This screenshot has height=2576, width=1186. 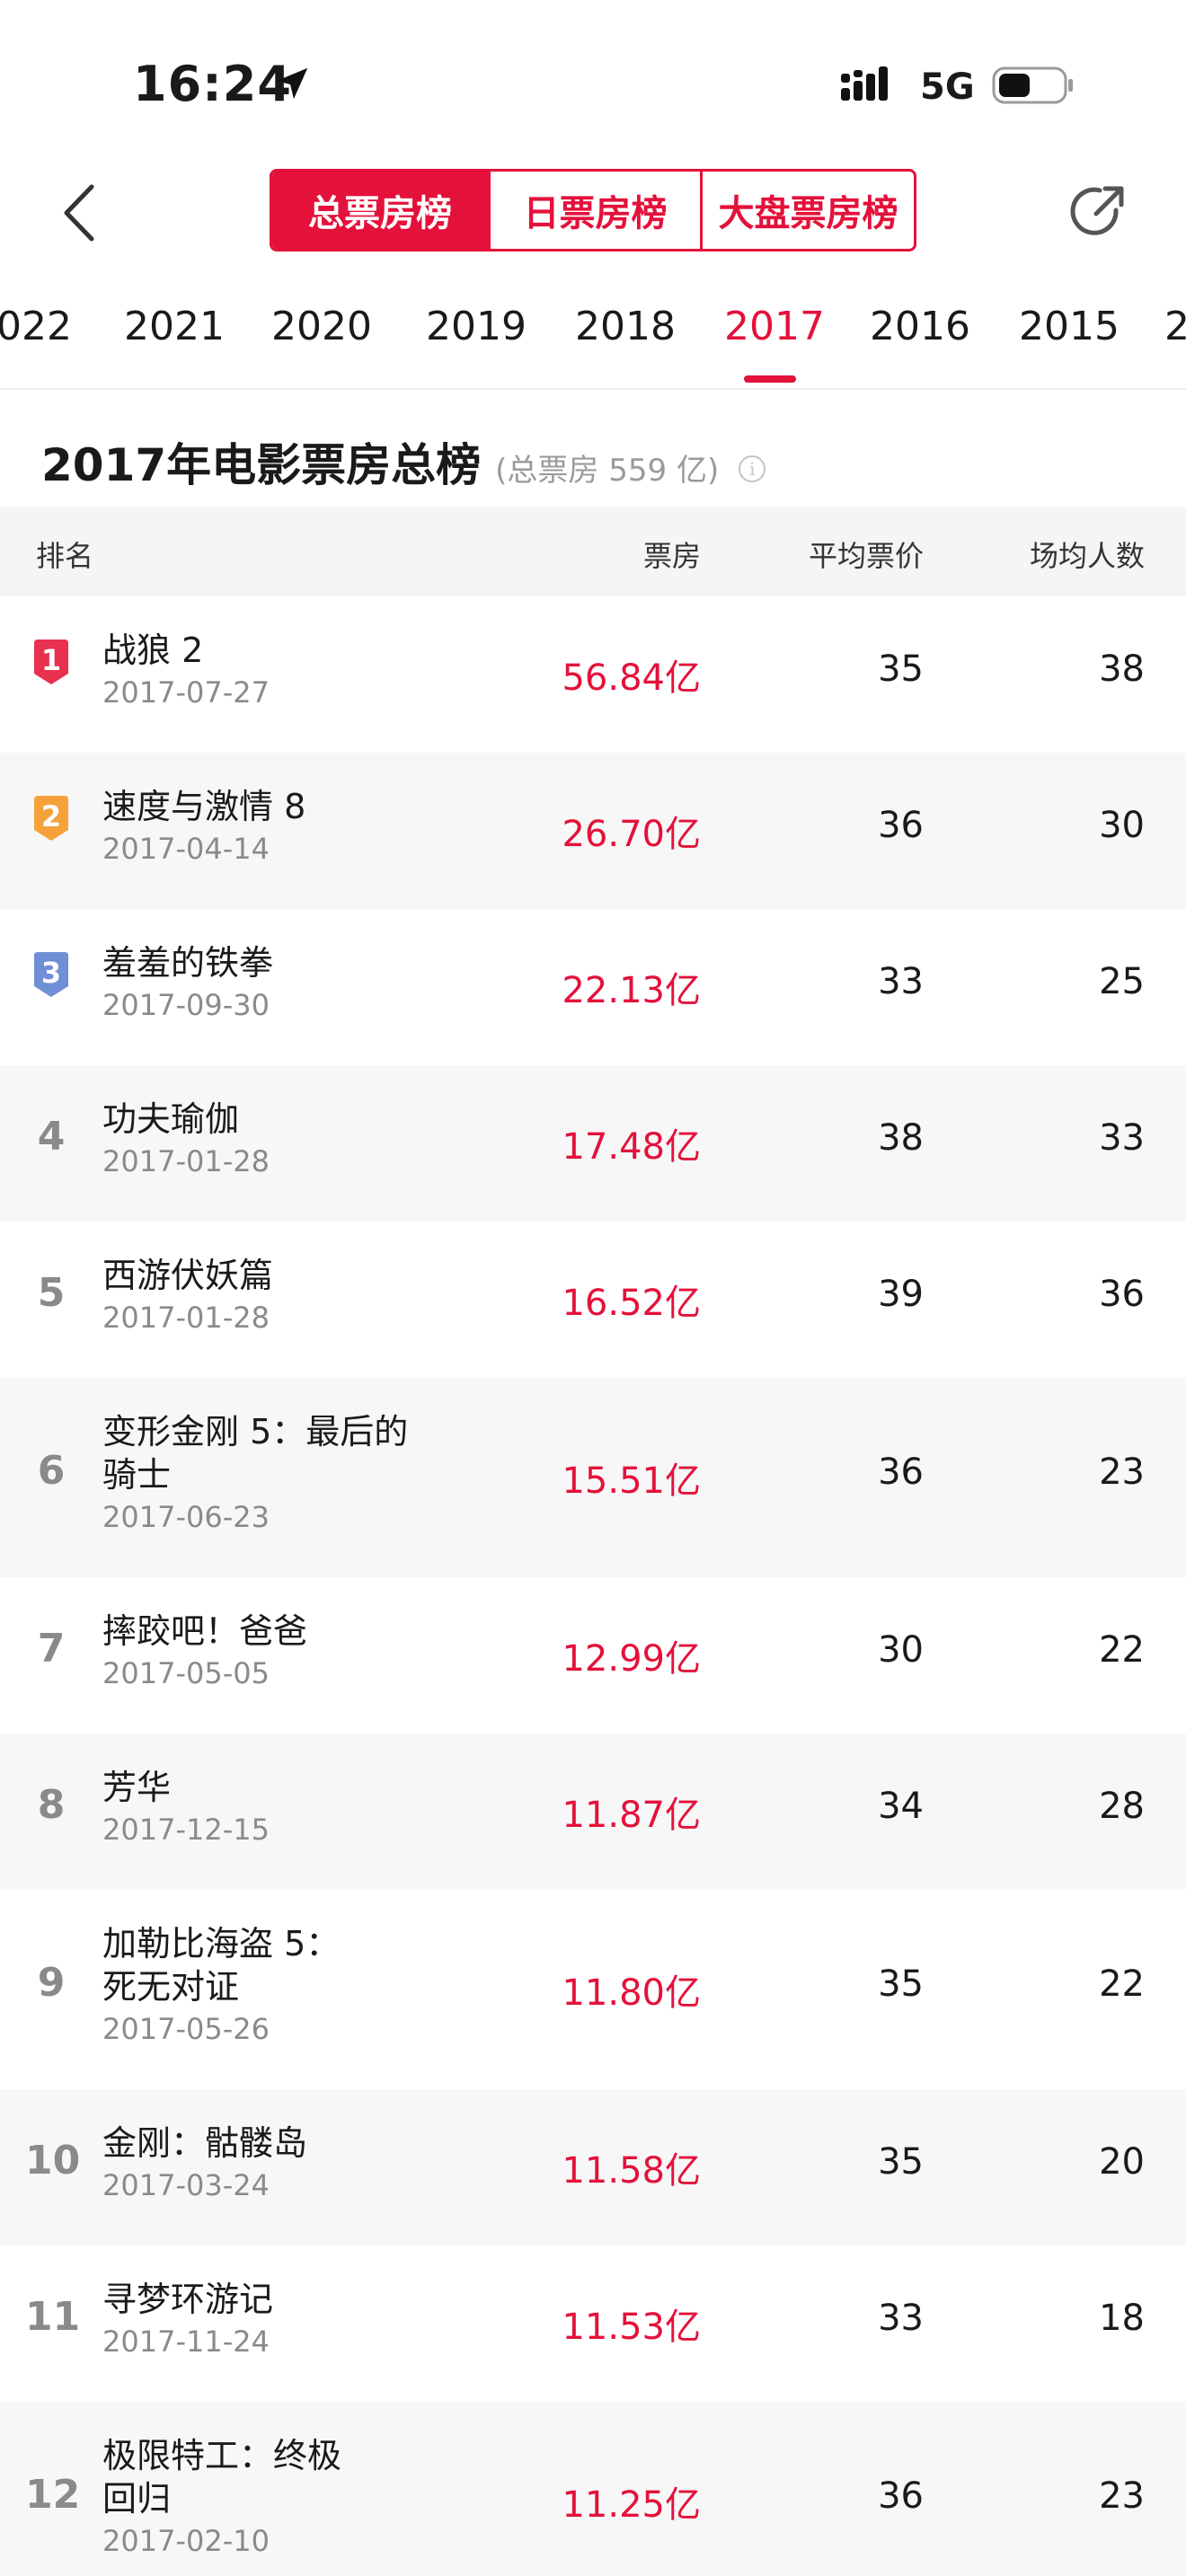 I want to click on table-row: 5 西游伏妖篇 2017-01-28 16.52亿 39 36, so click(x=593, y=1300).